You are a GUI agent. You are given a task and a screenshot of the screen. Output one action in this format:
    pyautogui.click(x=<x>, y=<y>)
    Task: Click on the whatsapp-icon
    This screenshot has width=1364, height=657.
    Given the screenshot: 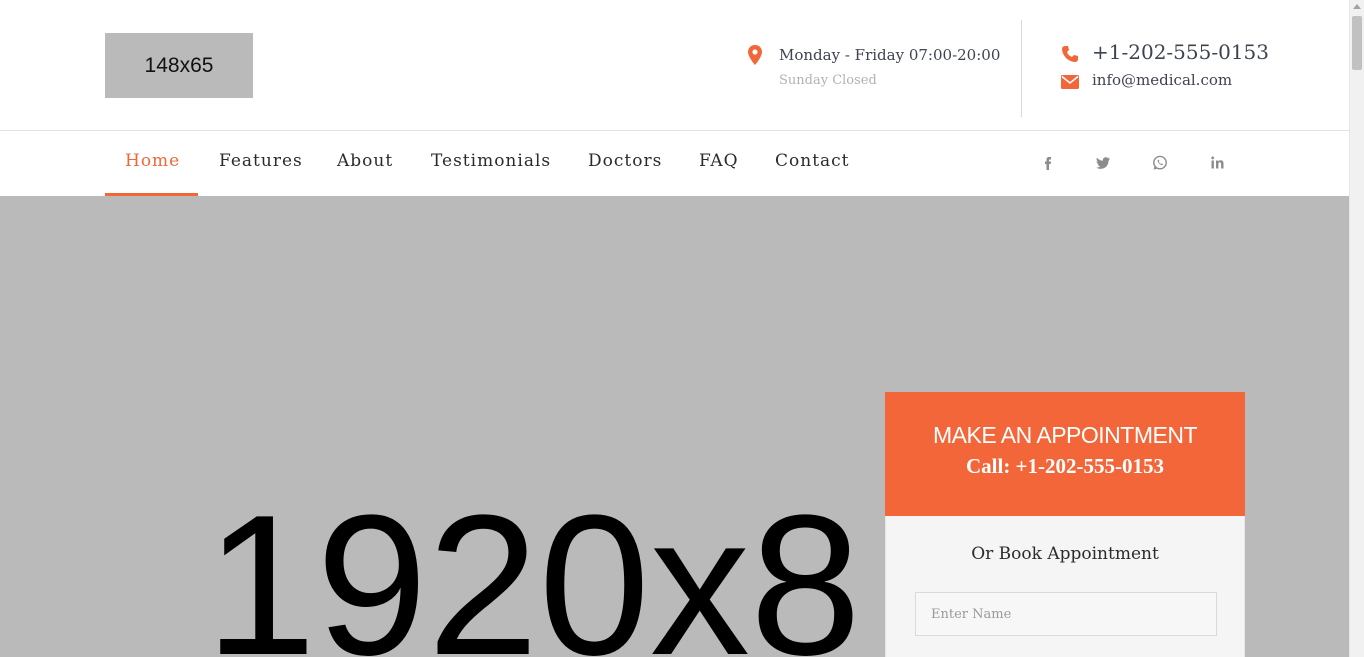 What is the action you would take?
    pyautogui.click(x=1160, y=163)
    